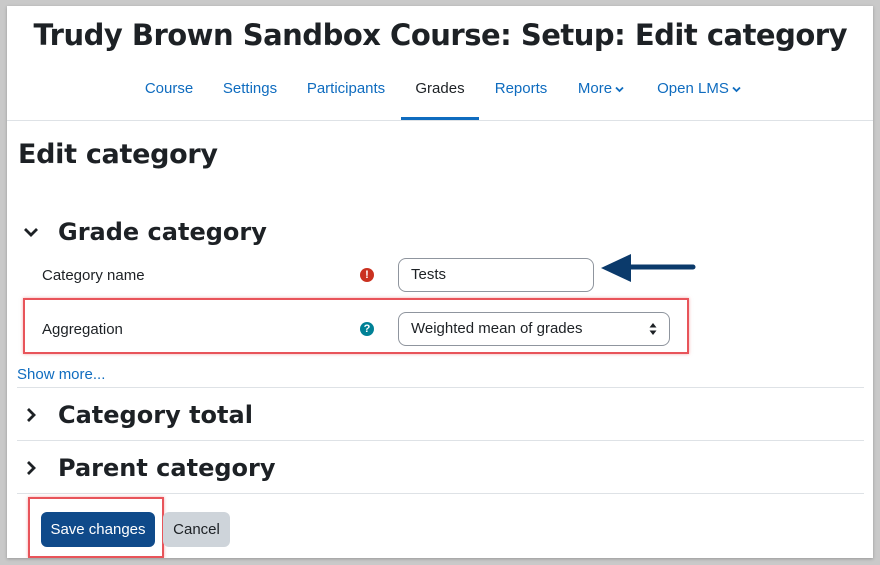 The height and width of the screenshot is (565, 880). What do you see at coordinates (367, 275) in the screenshot?
I see `required-icon: !` at bounding box center [367, 275].